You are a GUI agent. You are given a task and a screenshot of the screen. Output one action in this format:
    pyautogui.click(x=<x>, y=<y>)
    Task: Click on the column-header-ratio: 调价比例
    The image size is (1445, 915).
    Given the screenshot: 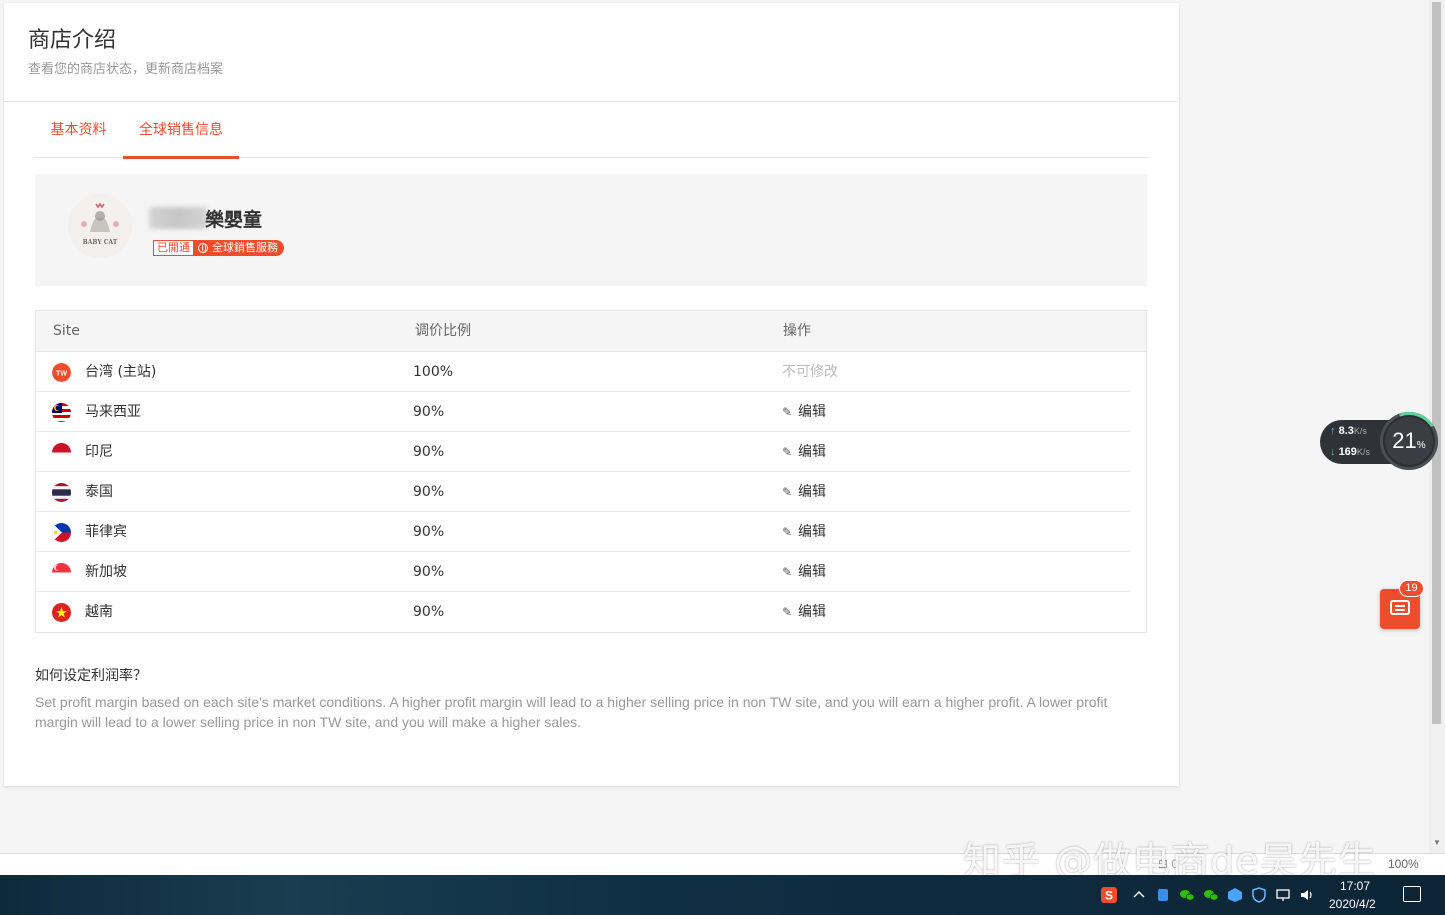 What is the action you would take?
    pyautogui.click(x=443, y=331)
    